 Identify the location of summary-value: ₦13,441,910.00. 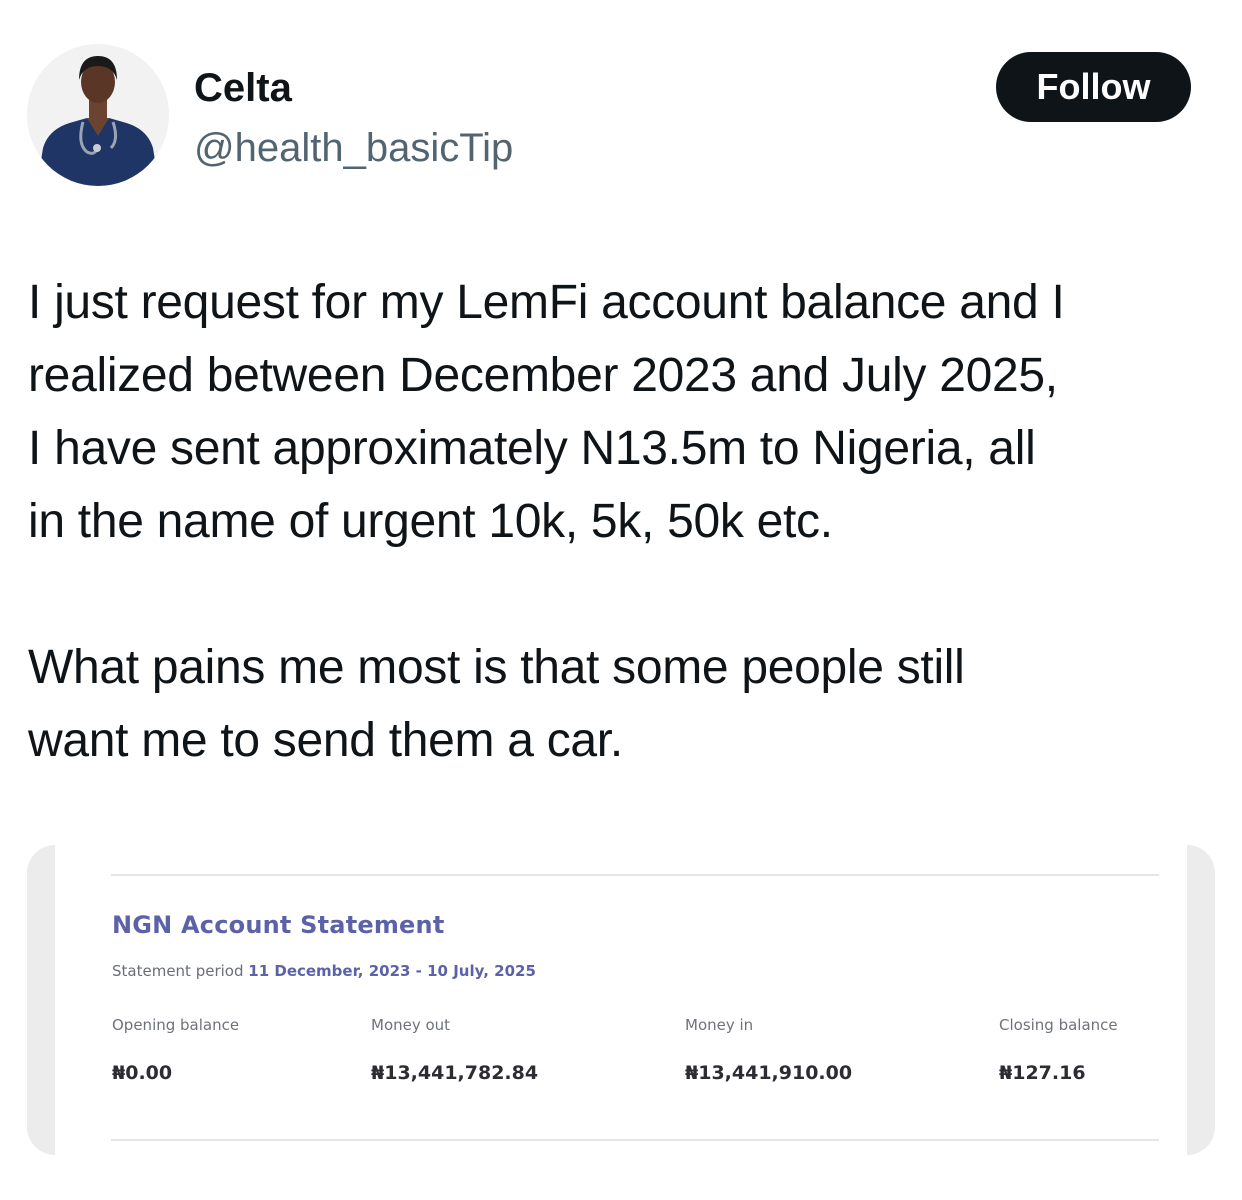
(769, 1073).